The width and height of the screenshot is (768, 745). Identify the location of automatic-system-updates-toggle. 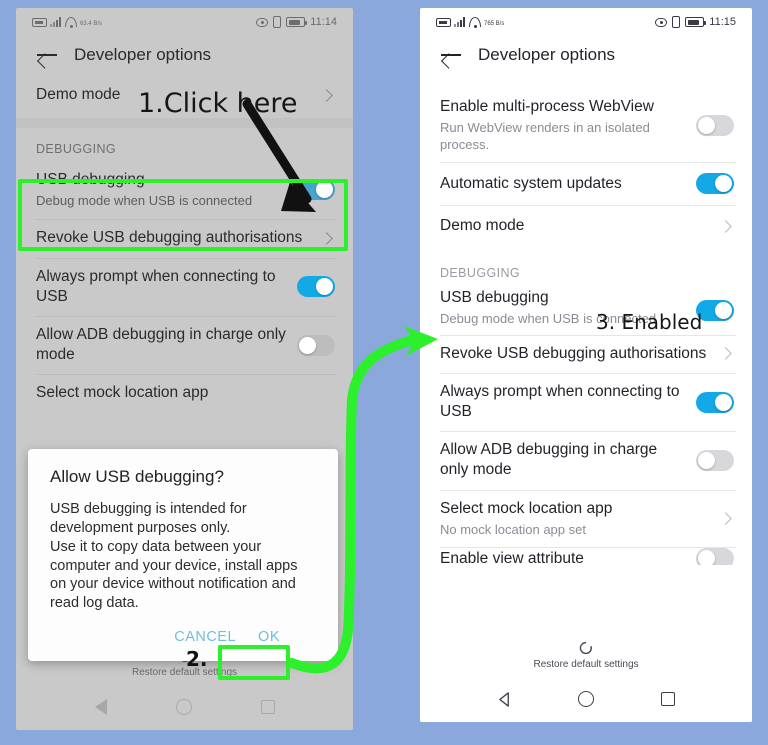
(715, 184).